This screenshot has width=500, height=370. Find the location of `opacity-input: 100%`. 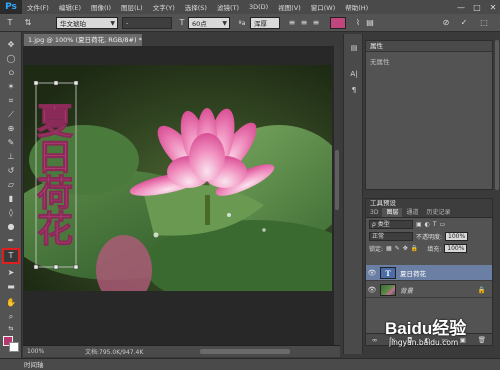

opacity-input: 100% is located at coordinates (457, 236).